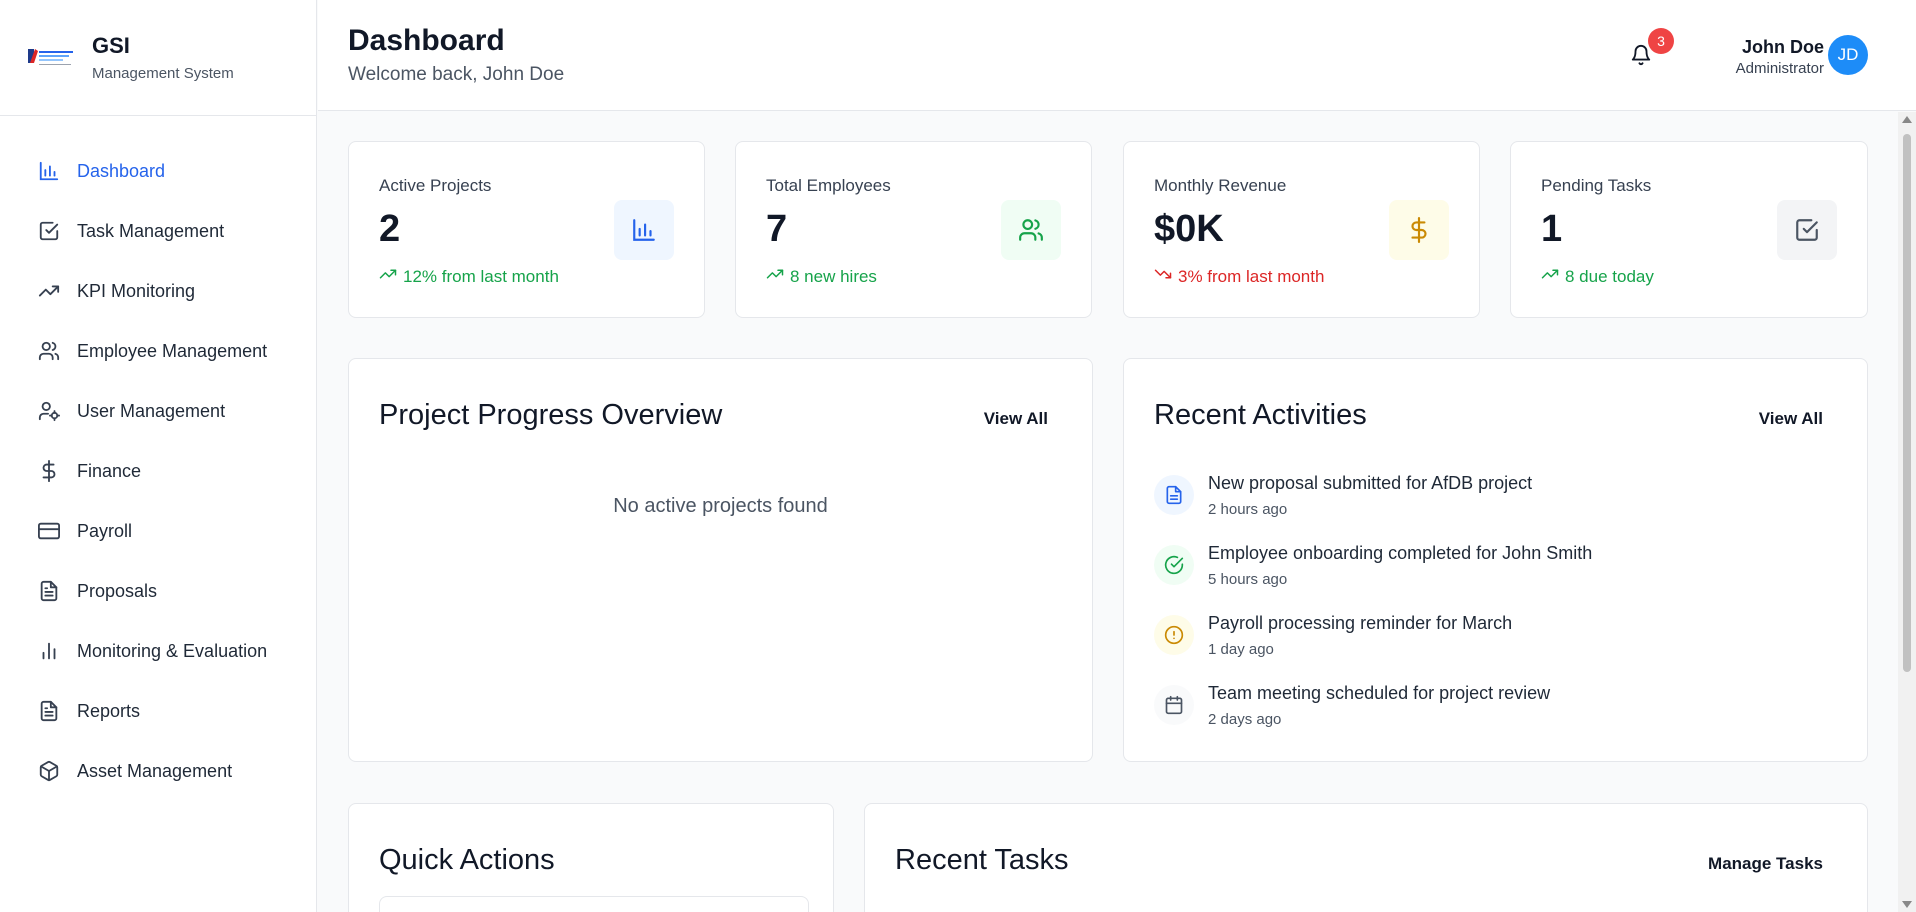 The image size is (1916, 912). I want to click on section-title: Quick Actions, so click(467, 860).